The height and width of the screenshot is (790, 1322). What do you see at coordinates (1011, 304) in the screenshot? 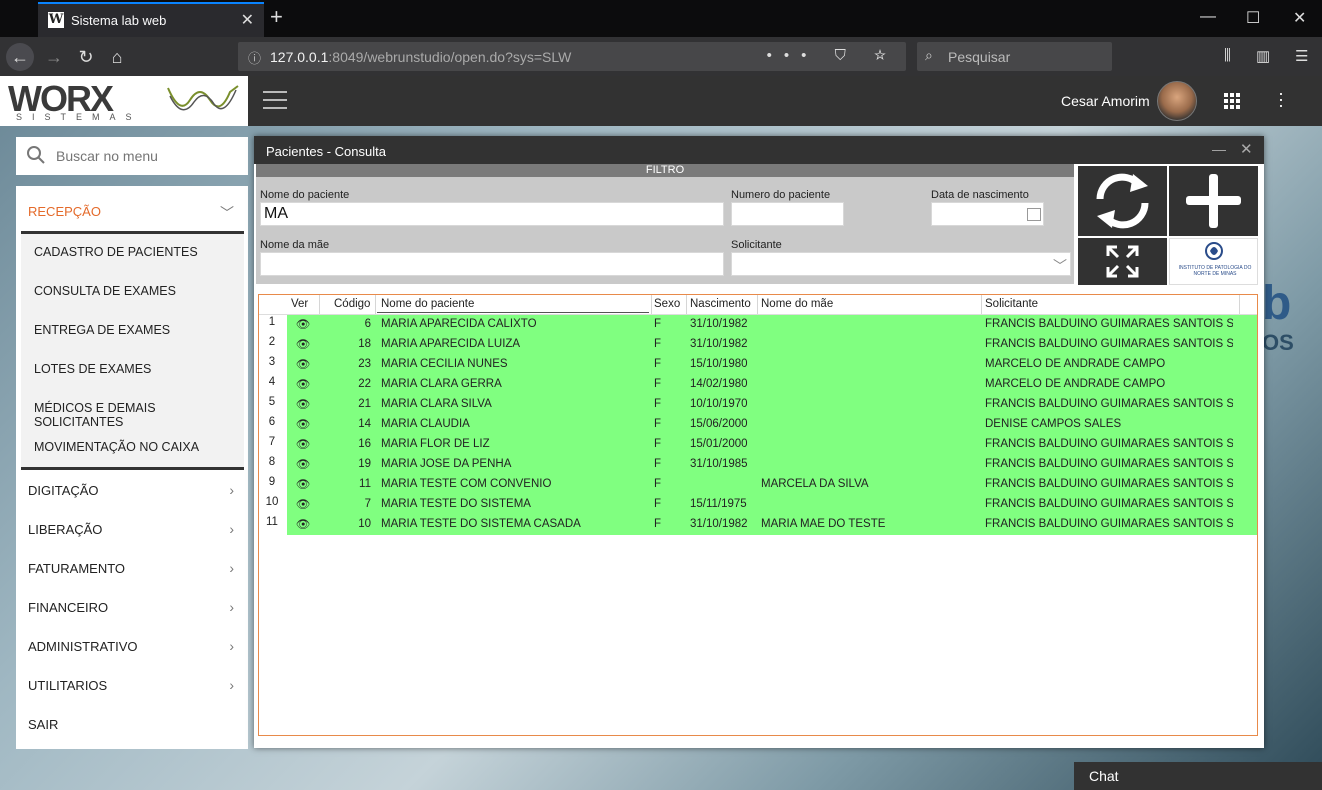
I see `col-header-solicitante: Solicitante` at bounding box center [1011, 304].